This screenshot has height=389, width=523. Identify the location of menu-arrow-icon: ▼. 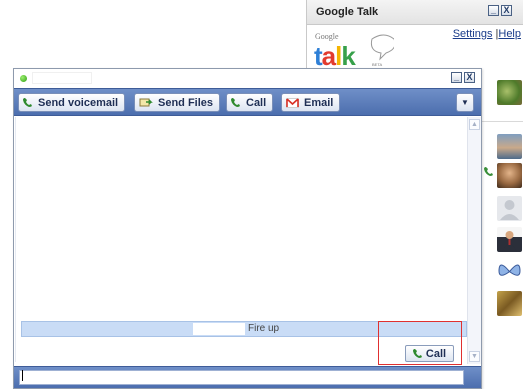
(465, 102).